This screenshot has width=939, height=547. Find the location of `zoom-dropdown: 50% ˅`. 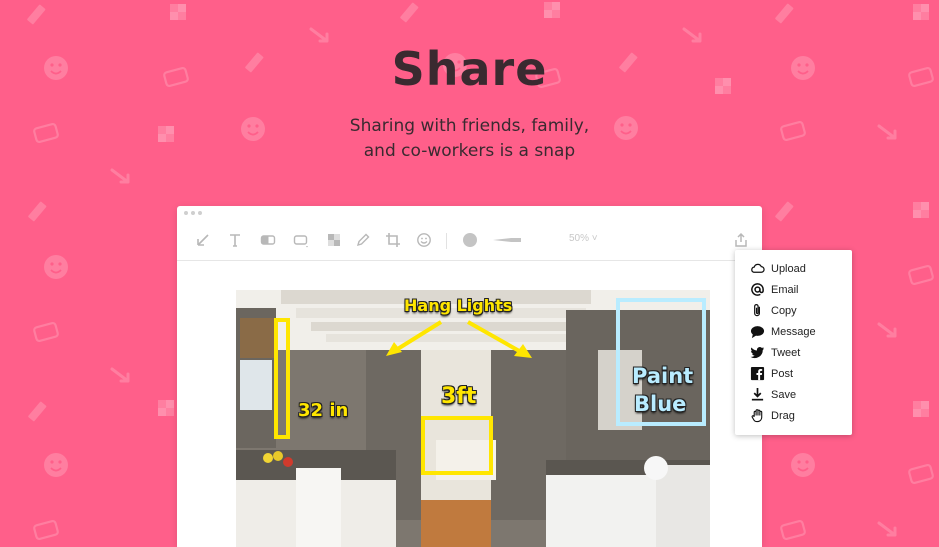

zoom-dropdown: 50% ˅ is located at coordinates (583, 238).